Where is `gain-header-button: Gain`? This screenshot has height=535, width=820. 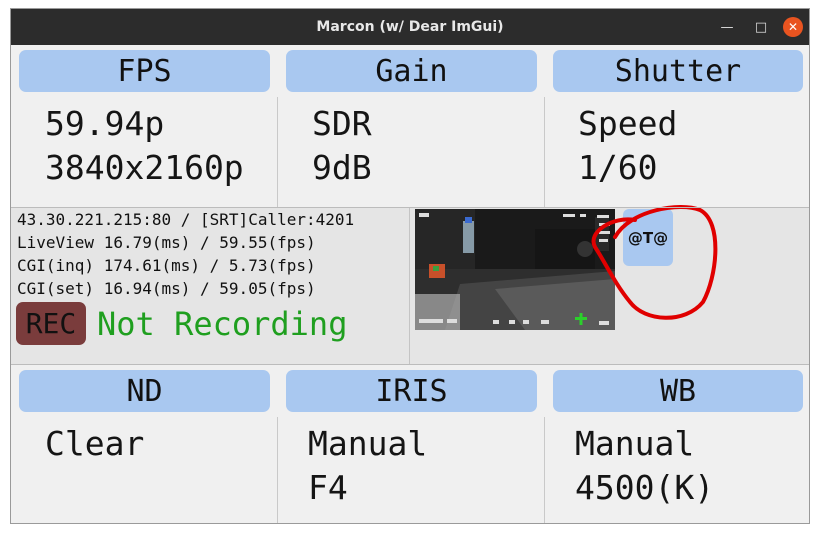
gain-header-button: Gain is located at coordinates (411, 71).